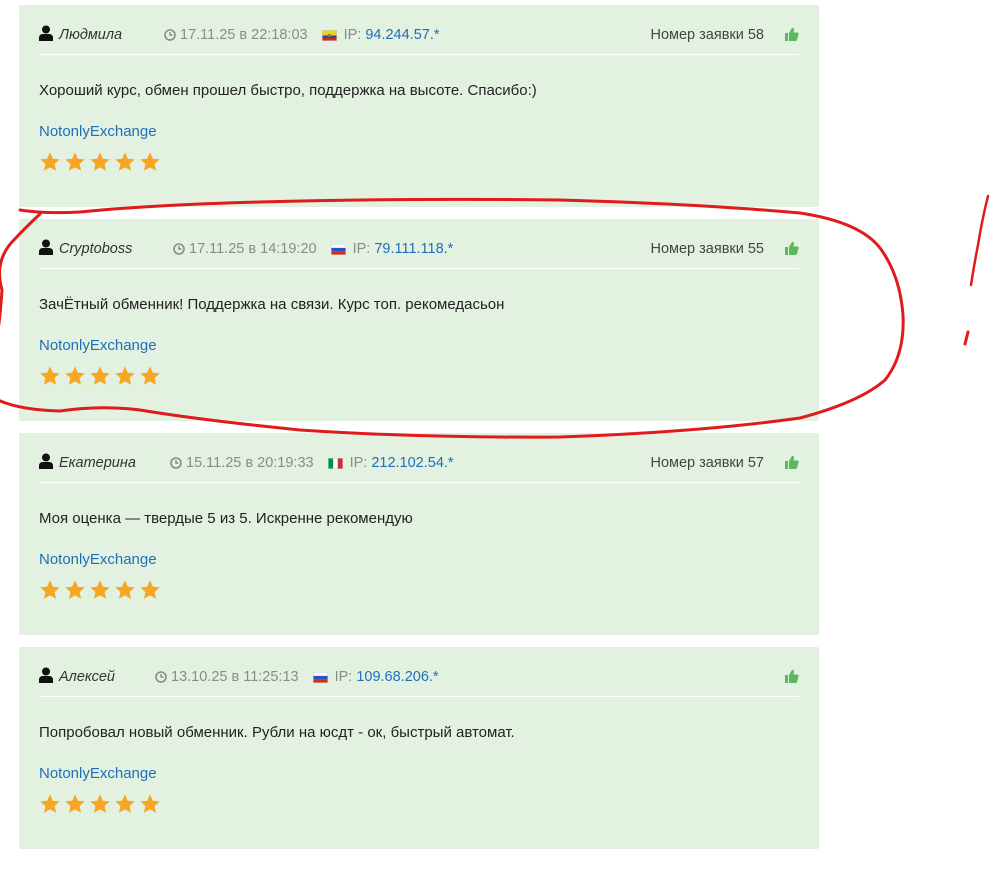 The image size is (1001, 887). I want to click on ip-address: 79.111.118.*, so click(414, 249).